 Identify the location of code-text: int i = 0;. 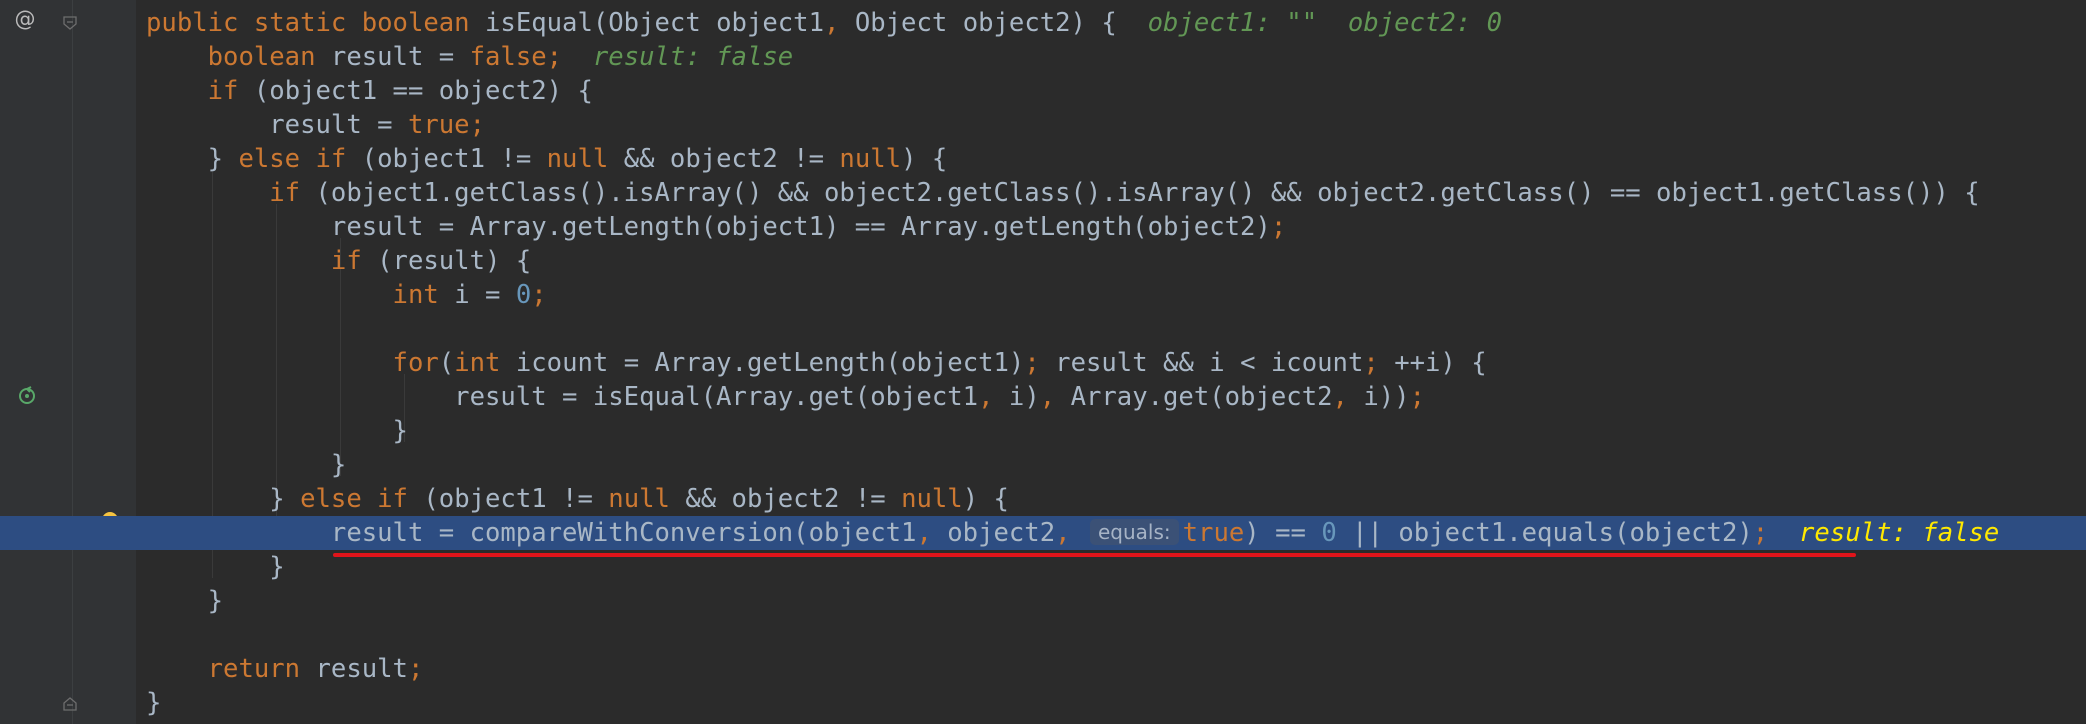
(346, 295).